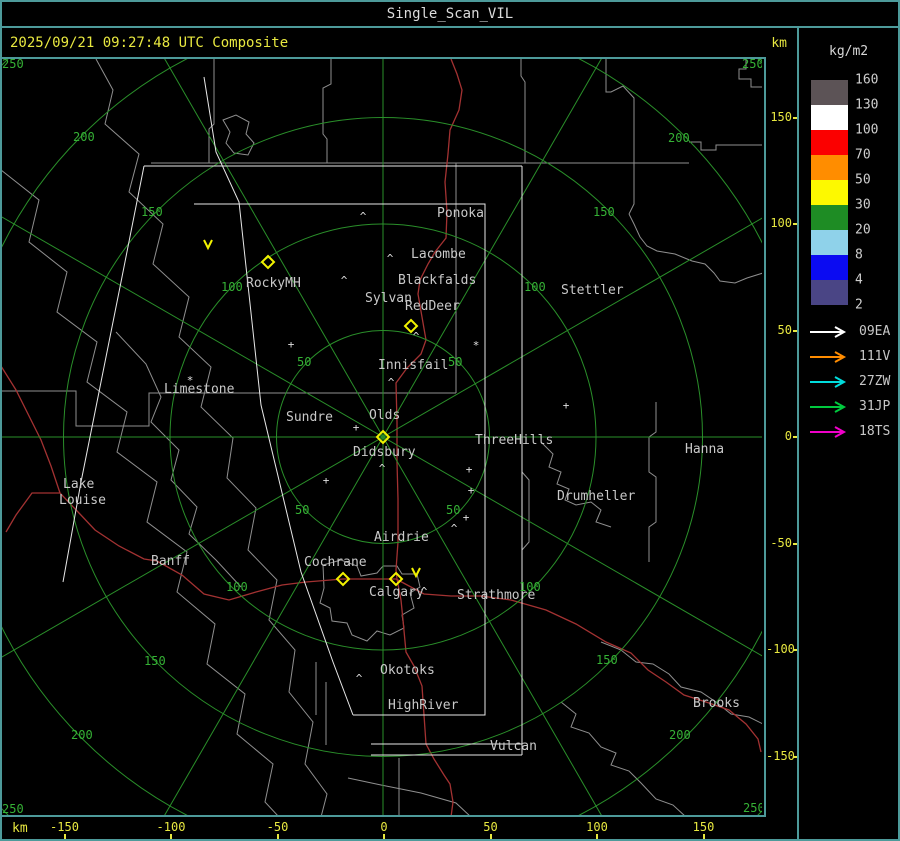  Describe the element at coordinates (438, 254) in the screenshot. I see `city-label: Lacombe` at that location.